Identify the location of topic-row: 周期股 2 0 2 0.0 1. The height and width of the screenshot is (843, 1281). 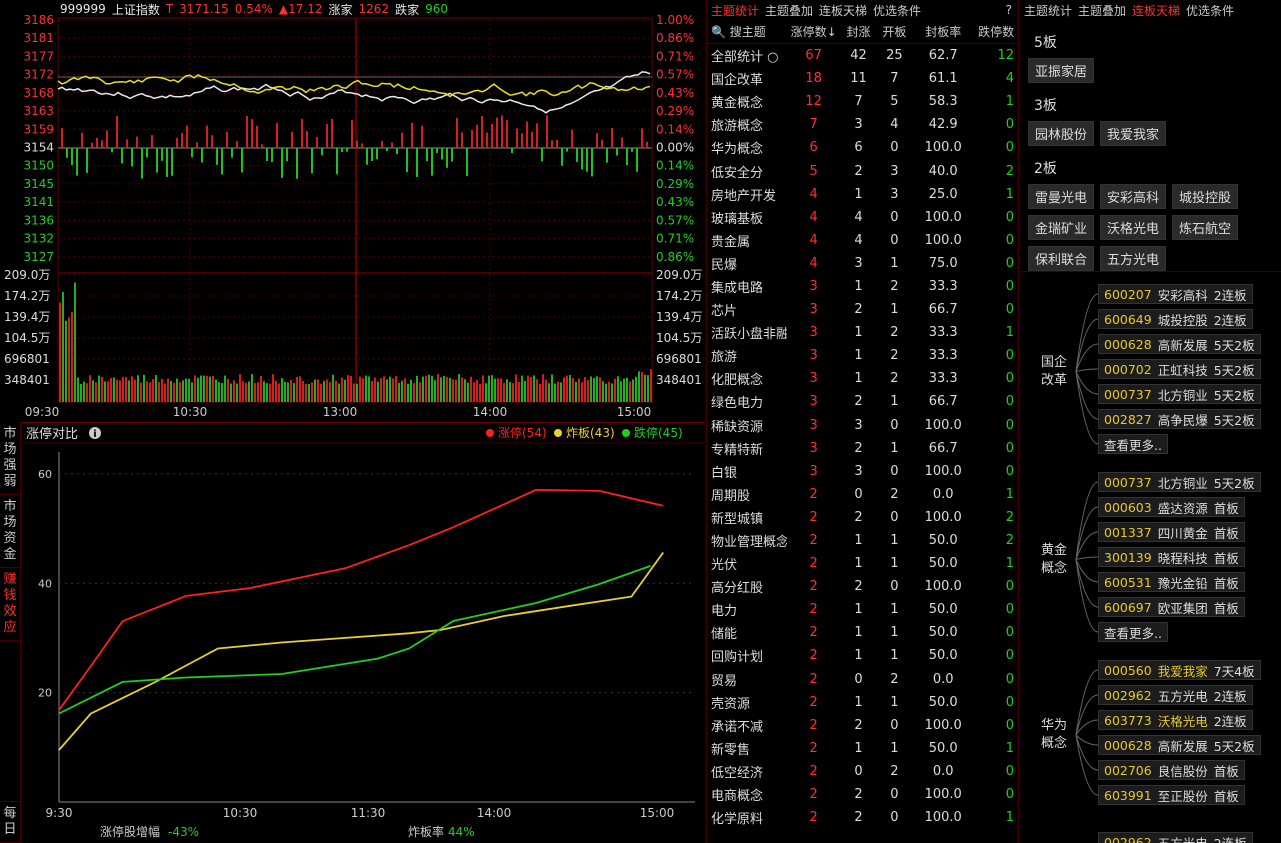
(862, 494).